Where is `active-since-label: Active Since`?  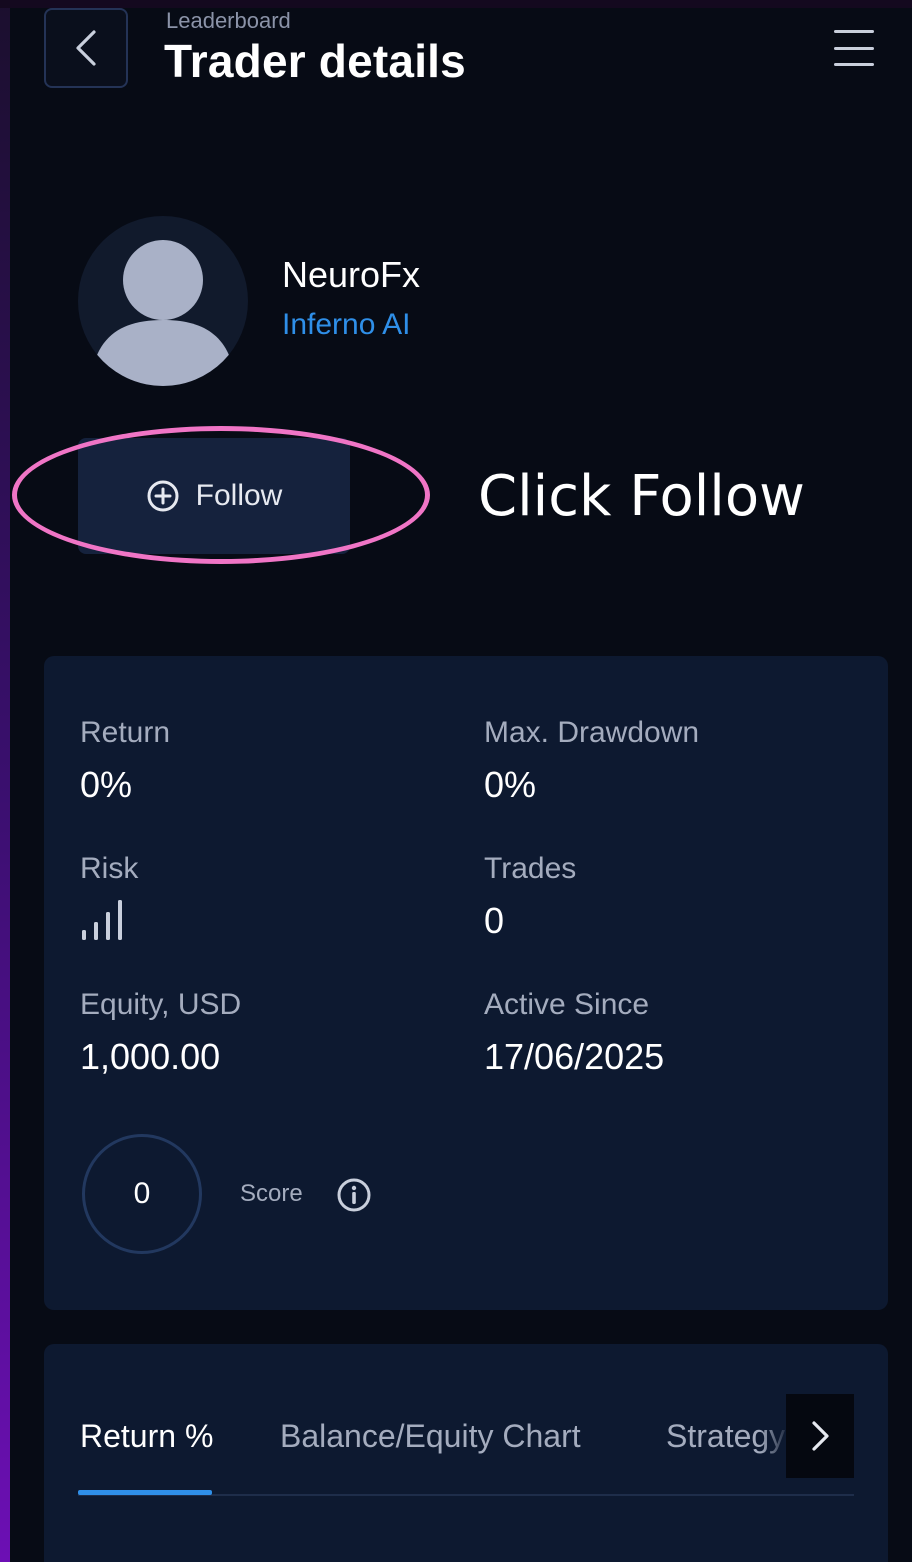
active-since-label: Active Since is located at coordinates (567, 1004).